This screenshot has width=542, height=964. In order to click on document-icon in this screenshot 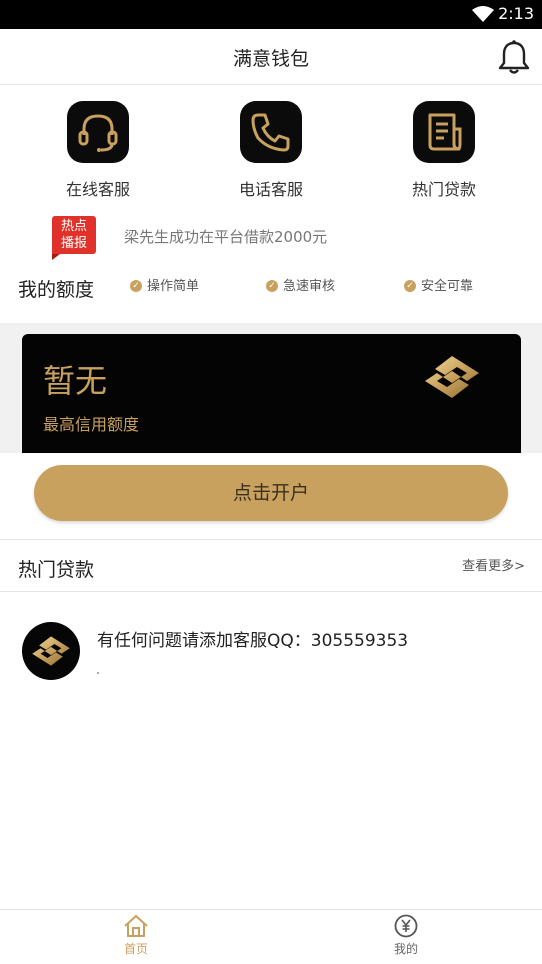, I will do `click(445, 132)`.